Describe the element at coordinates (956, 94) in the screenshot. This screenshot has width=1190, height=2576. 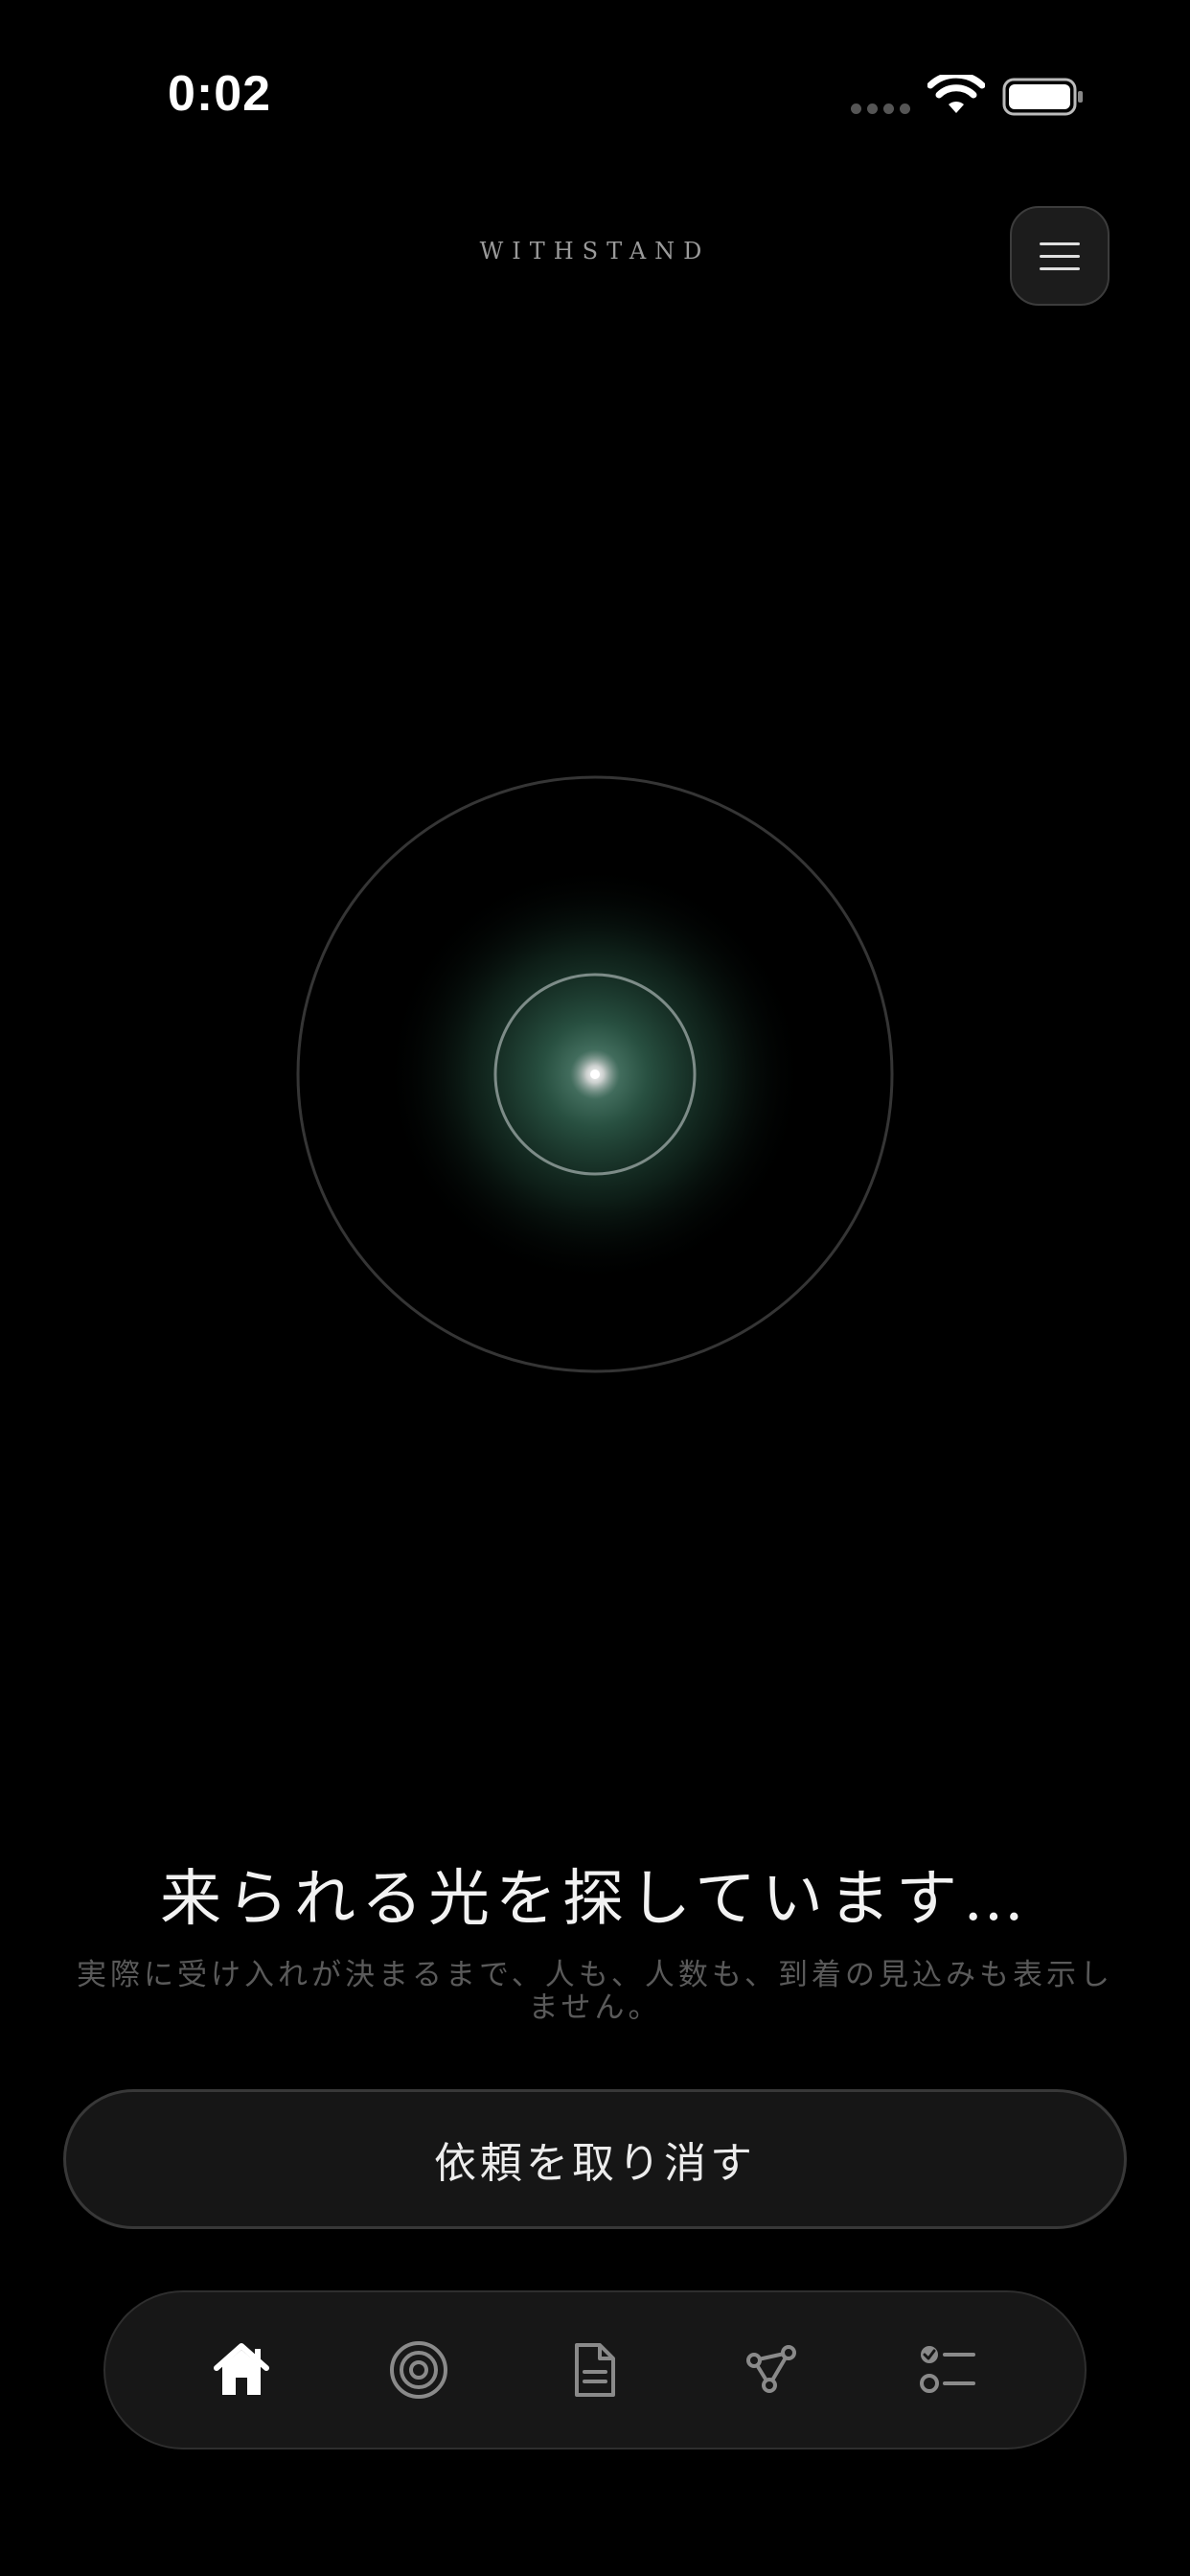
I see `wifi-icon` at that location.